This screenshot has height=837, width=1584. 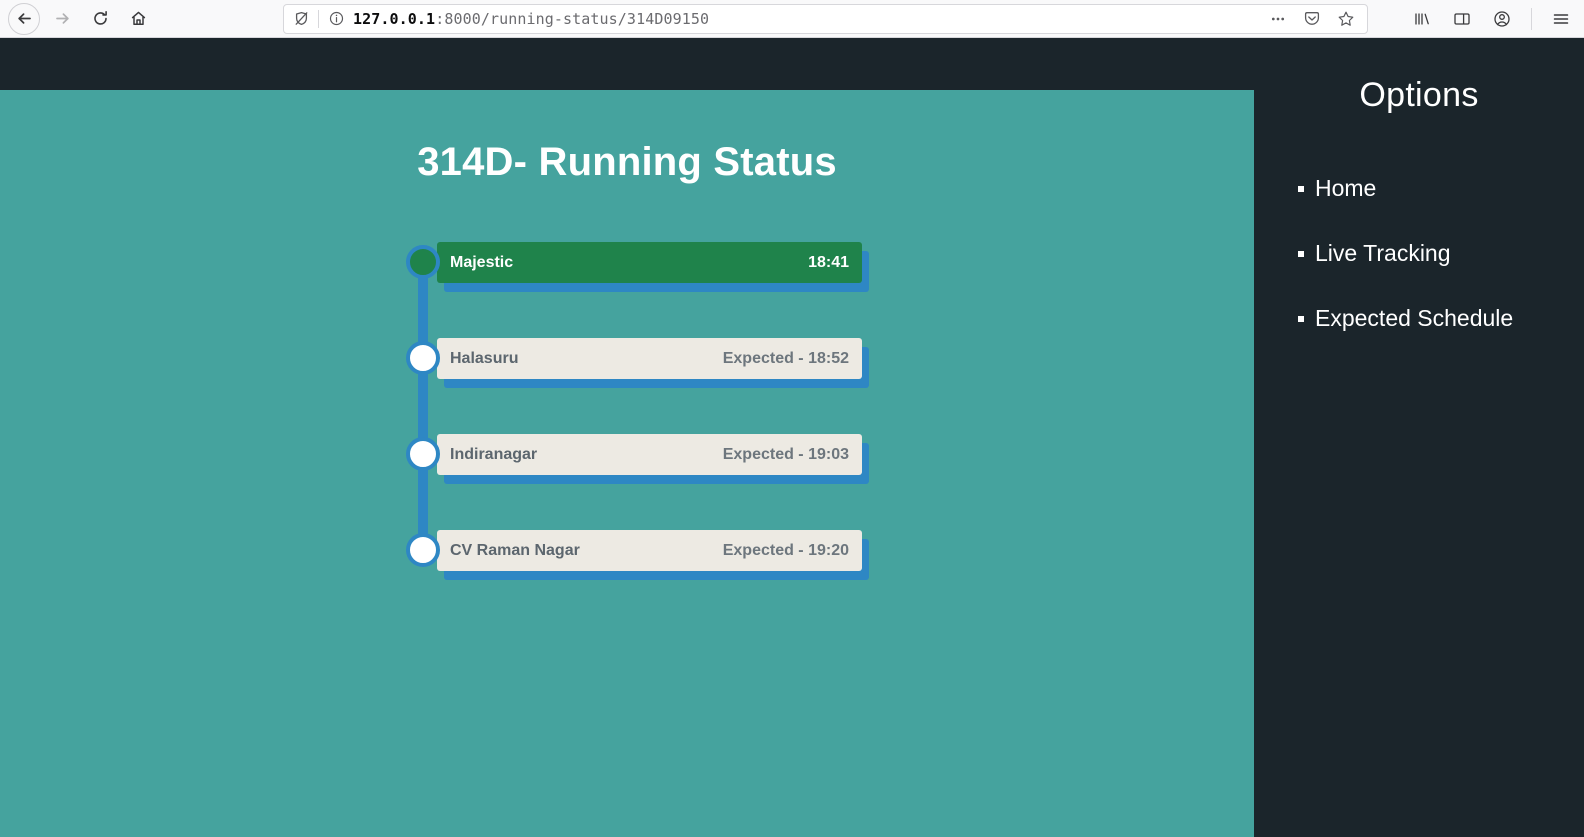 I want to click on sidebar-item-expected-schedule: Expected Schedule, so click(x=1441, y=318).